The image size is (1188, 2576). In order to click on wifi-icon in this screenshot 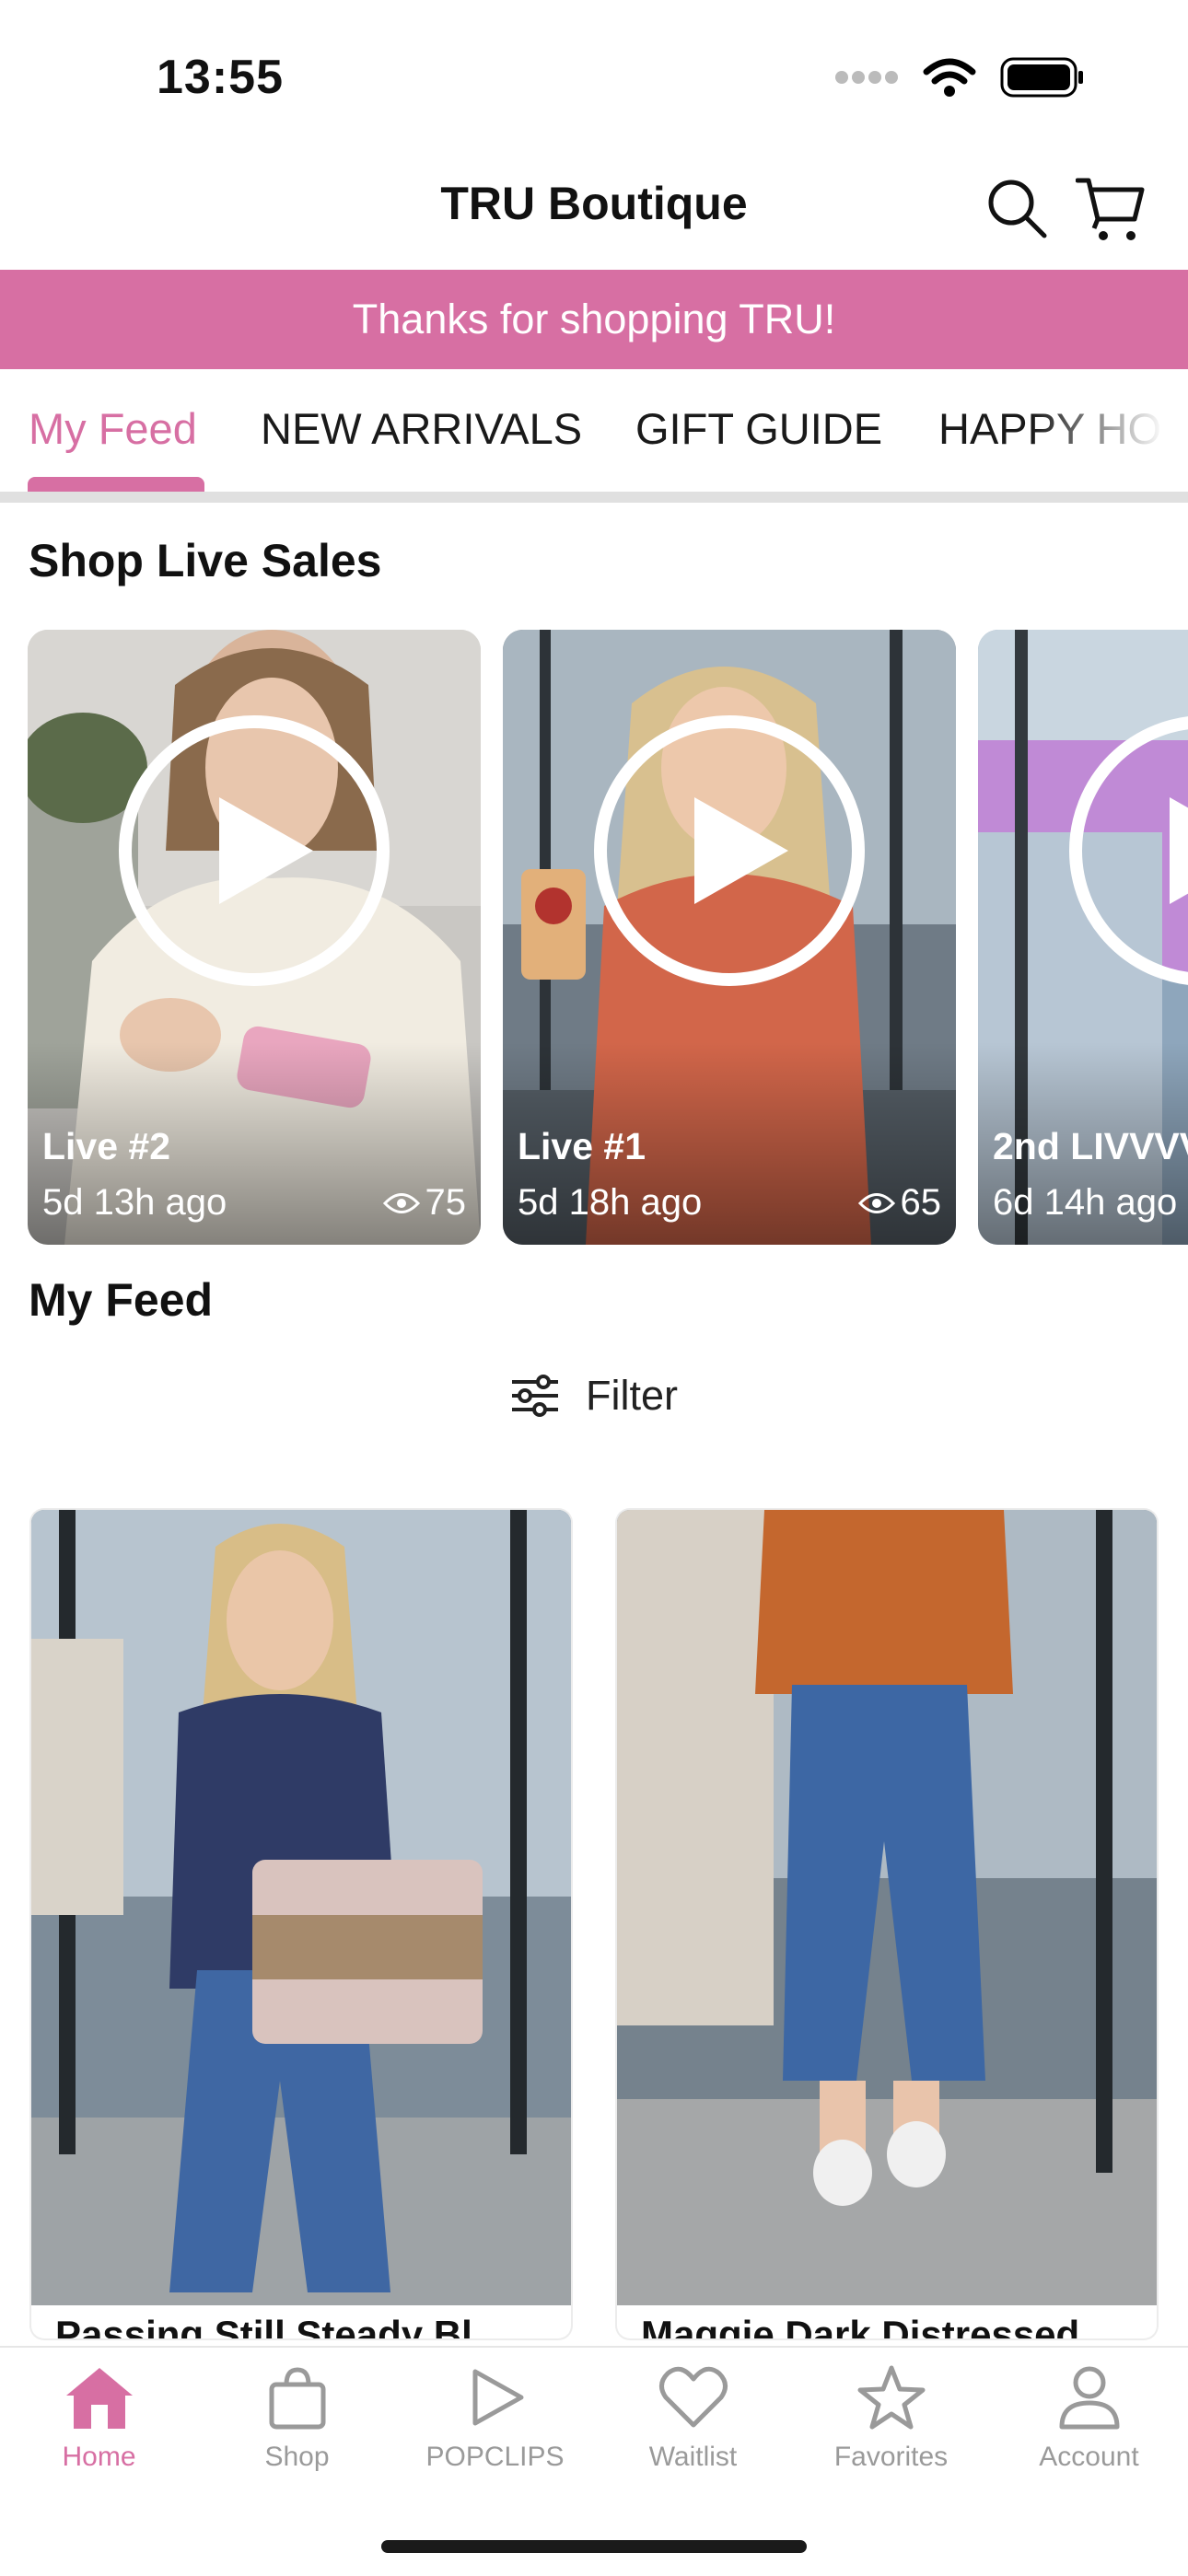, I will do `click(949, 77)`.